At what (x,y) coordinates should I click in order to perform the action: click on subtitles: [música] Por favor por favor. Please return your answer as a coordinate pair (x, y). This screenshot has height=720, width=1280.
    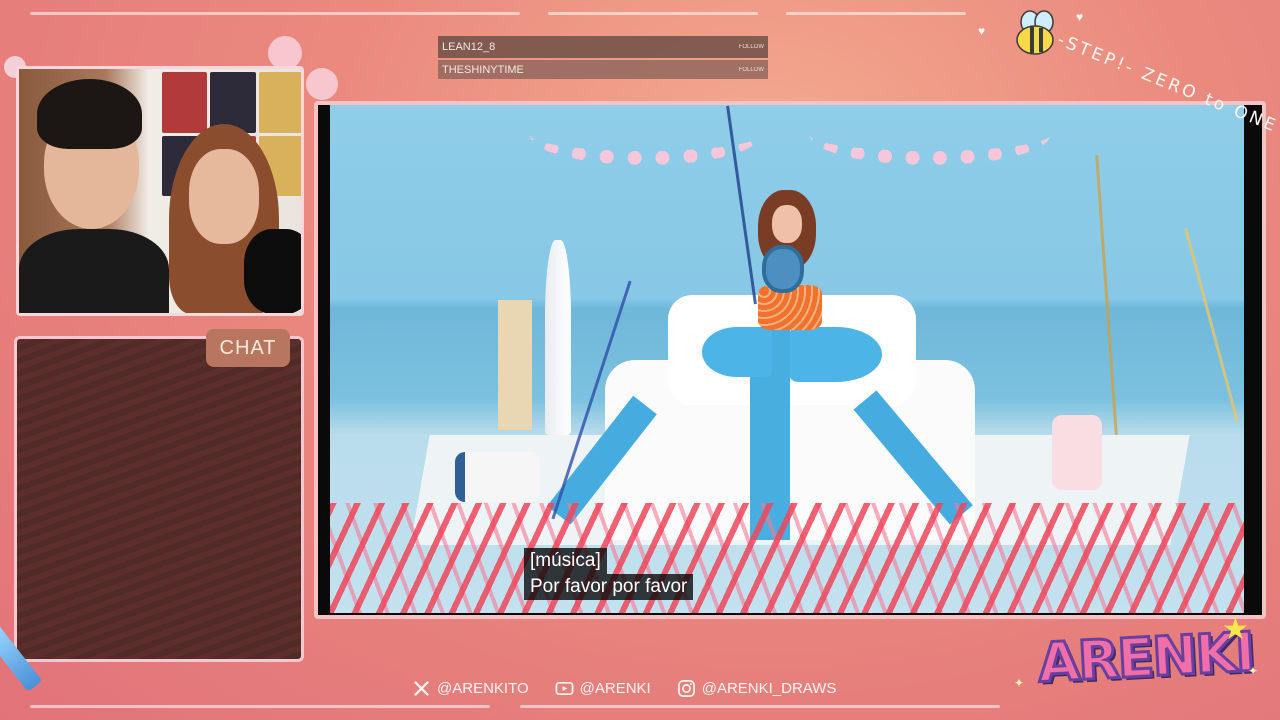
    Looking at the image, I should click on (609, 574).